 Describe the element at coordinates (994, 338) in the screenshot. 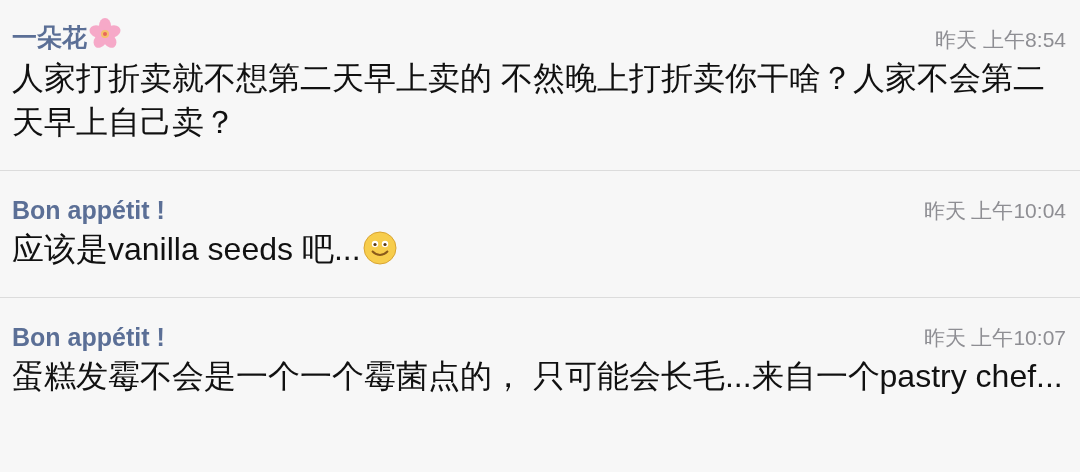

I see `timestamp: 昨天 上午10:07` at that location.